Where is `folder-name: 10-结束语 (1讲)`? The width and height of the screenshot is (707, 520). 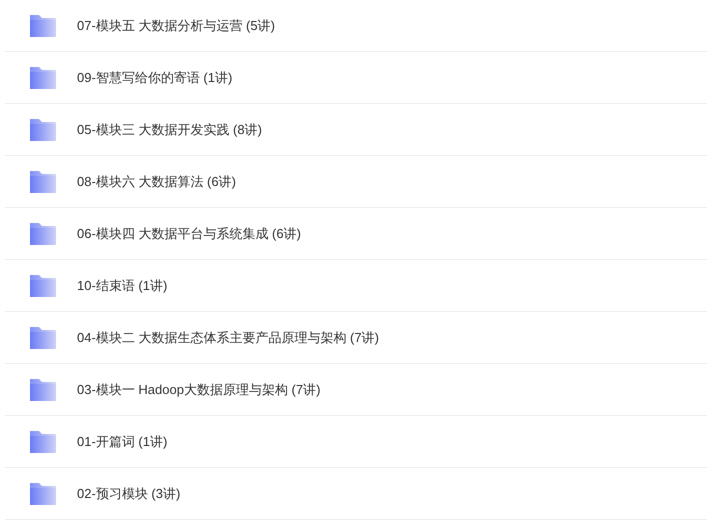 folder-name: 10-结束语 (1讲) is located at coordinates (122, 286).